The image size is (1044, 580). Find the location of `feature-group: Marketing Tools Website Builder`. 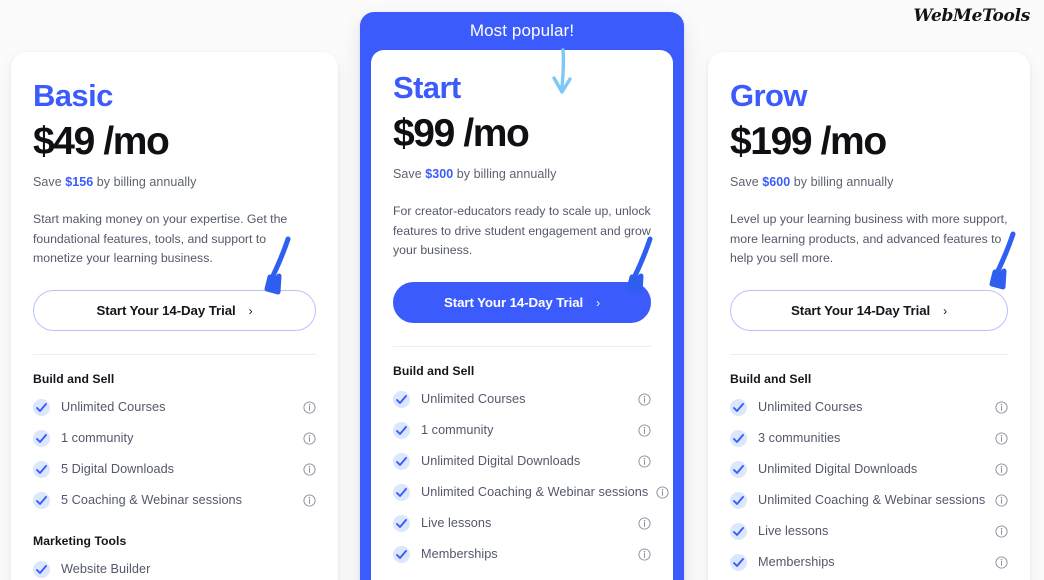

feature-group: Marketing Tools Website Builder is located at coordinates (174, 557).